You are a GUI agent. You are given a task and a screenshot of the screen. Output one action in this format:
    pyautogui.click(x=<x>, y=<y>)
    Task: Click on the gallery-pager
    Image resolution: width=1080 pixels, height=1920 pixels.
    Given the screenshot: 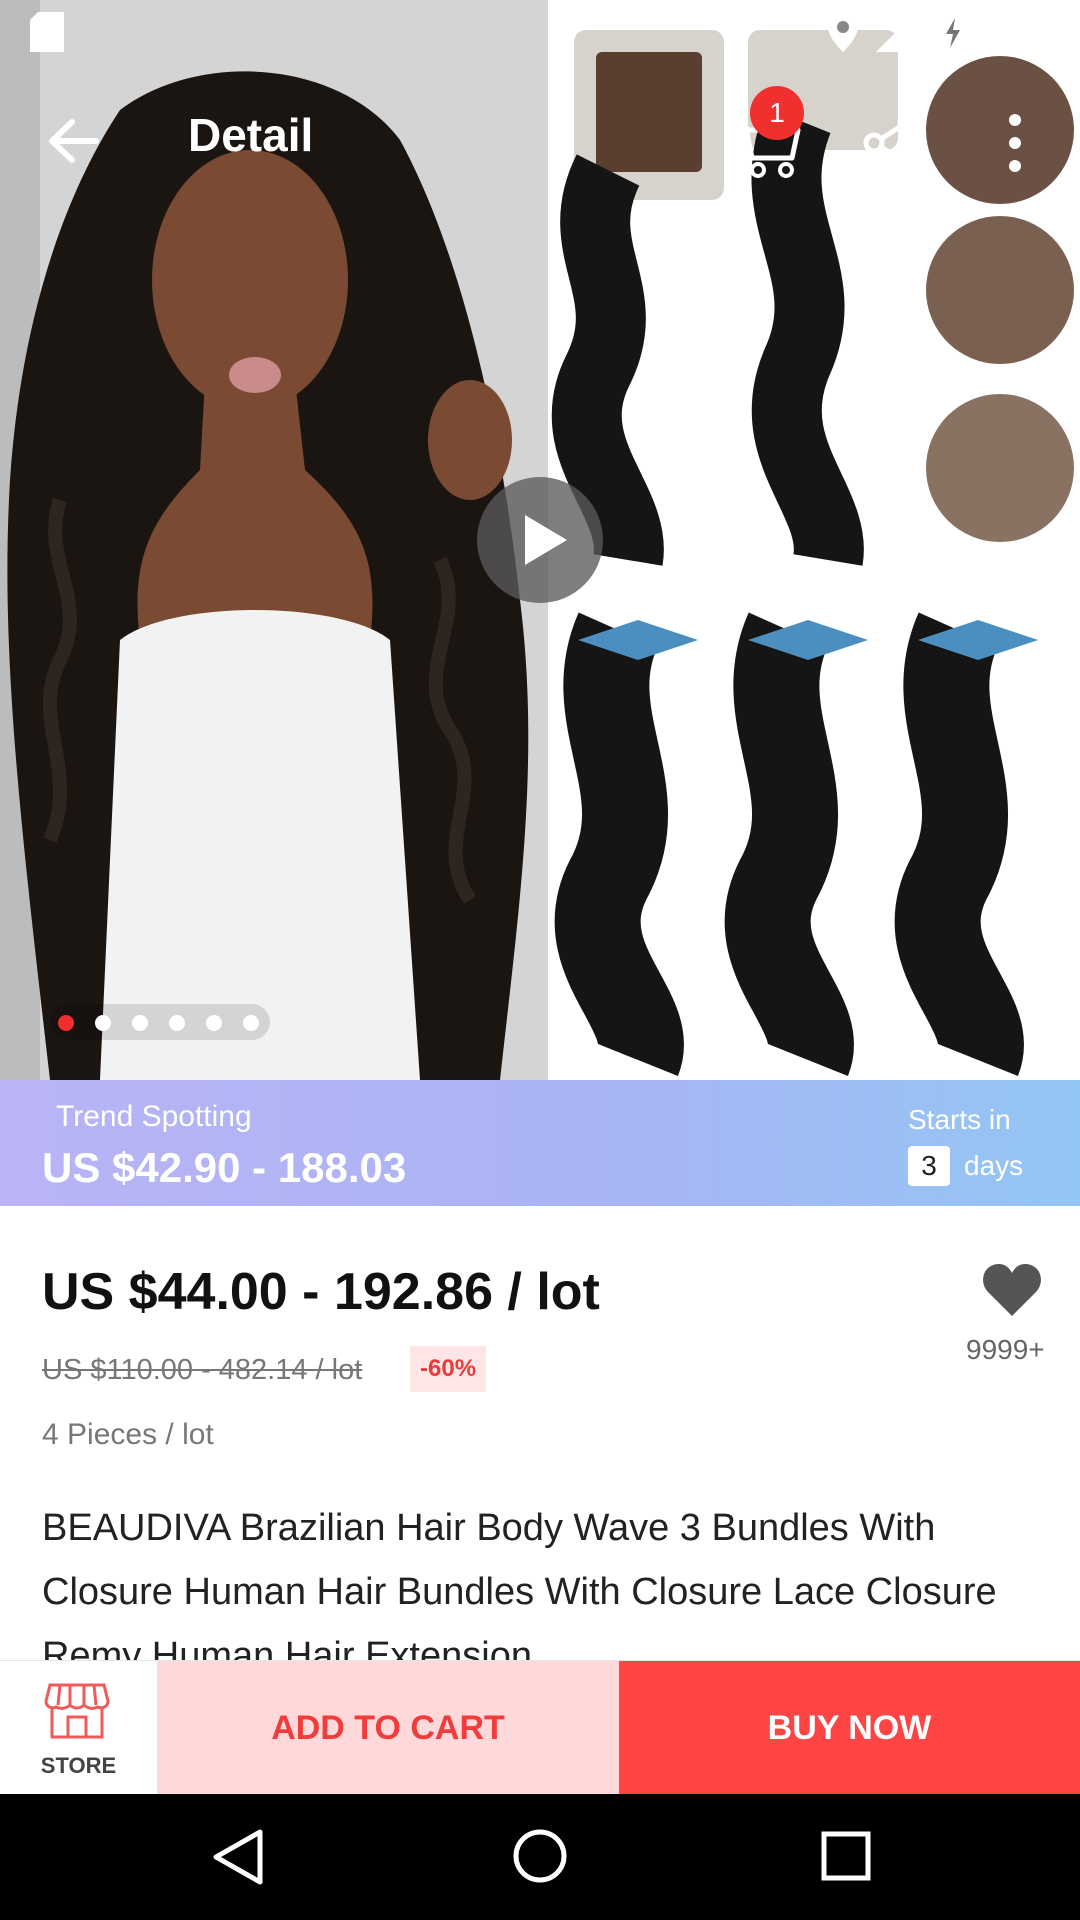 What is the action you would take?
    pyautogui.click(x=160, y=1022)
    